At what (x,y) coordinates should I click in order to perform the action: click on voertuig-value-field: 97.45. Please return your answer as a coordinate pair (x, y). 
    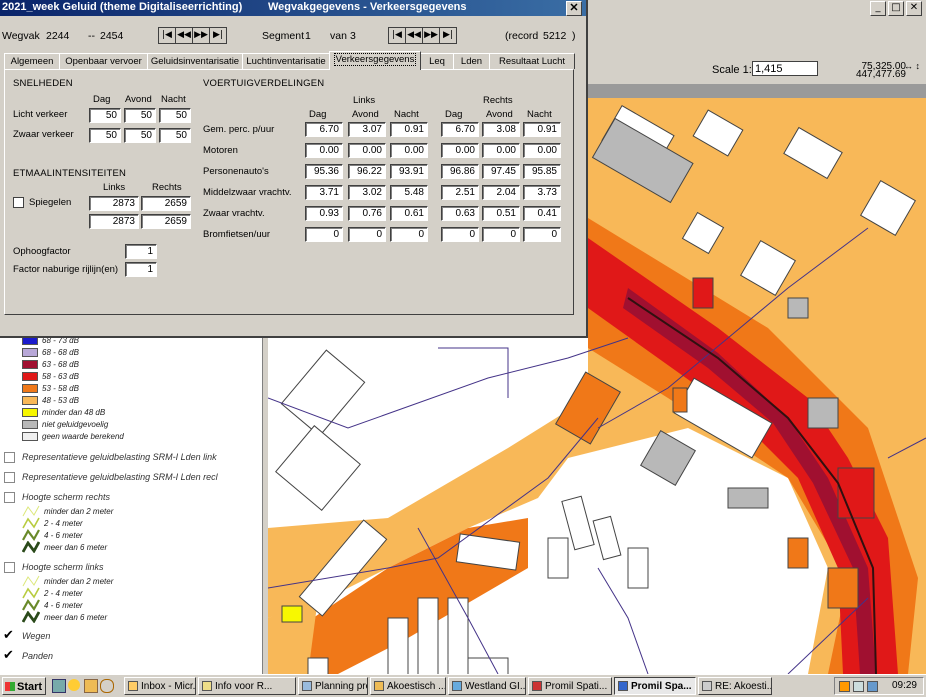
    Looking at the image, I should click on (501, 171).